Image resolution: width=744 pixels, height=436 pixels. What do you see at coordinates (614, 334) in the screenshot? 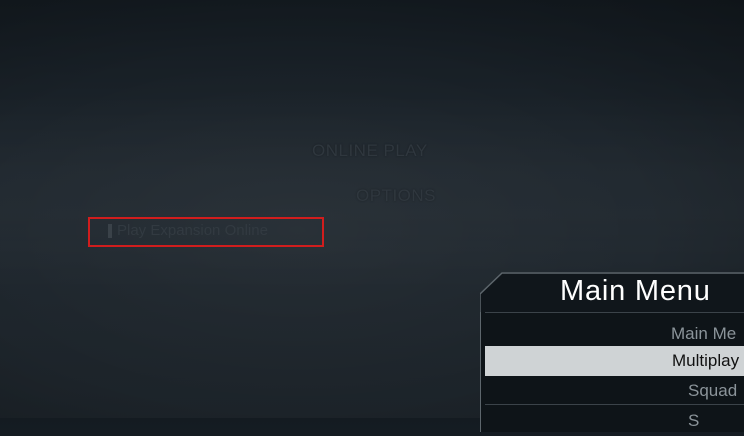
I see `menu-item-main-menu: Main Me` at bounding box center [614, 334].